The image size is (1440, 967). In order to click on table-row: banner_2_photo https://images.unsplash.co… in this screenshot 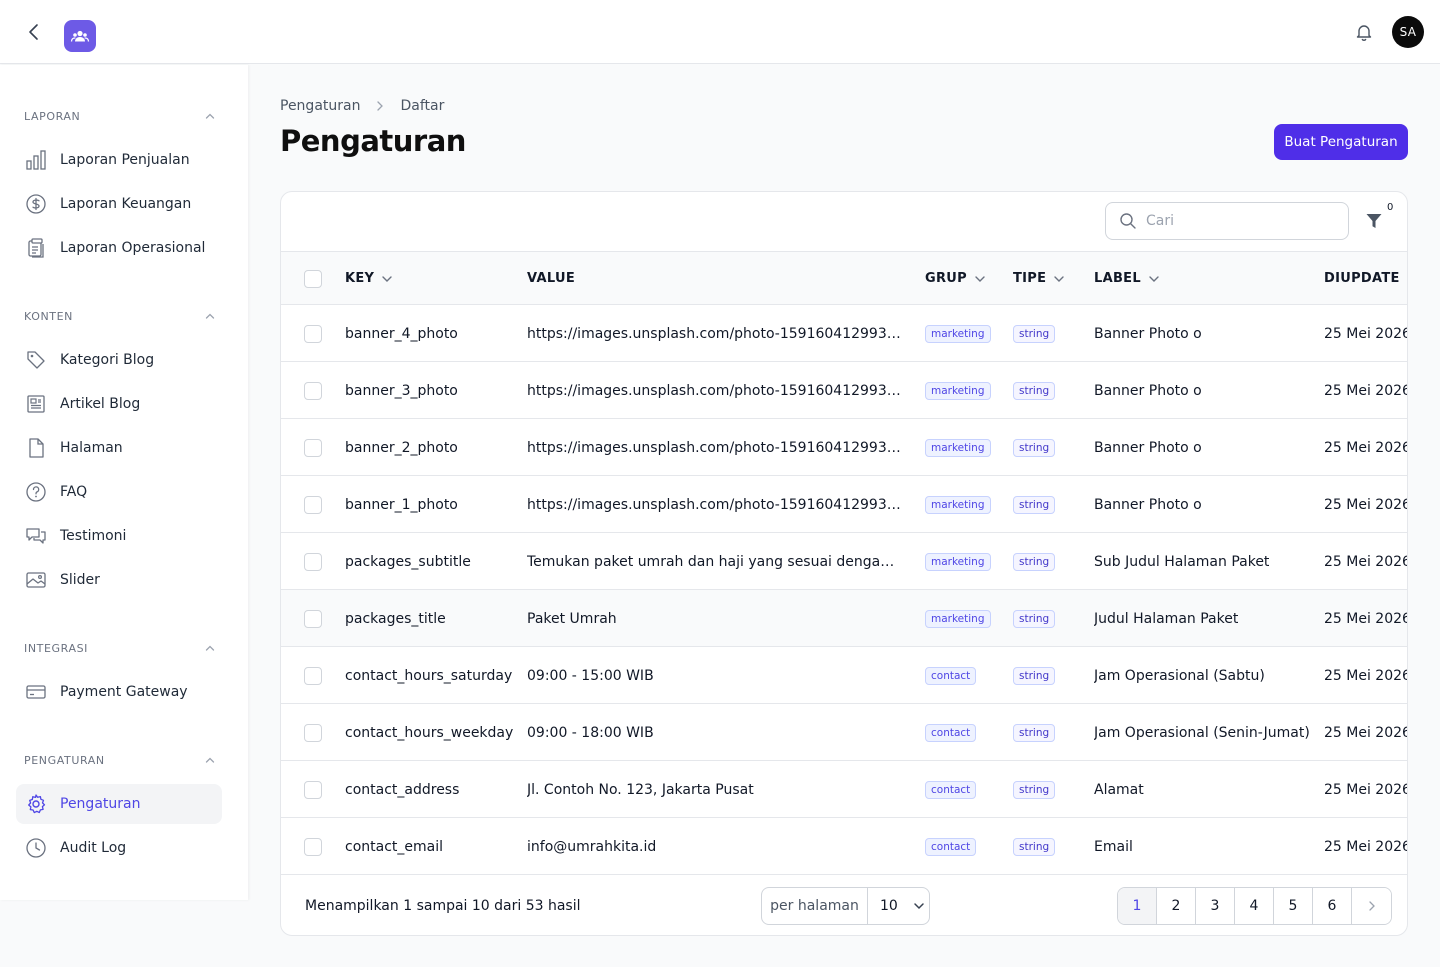, I will do `click(844, 447)`.